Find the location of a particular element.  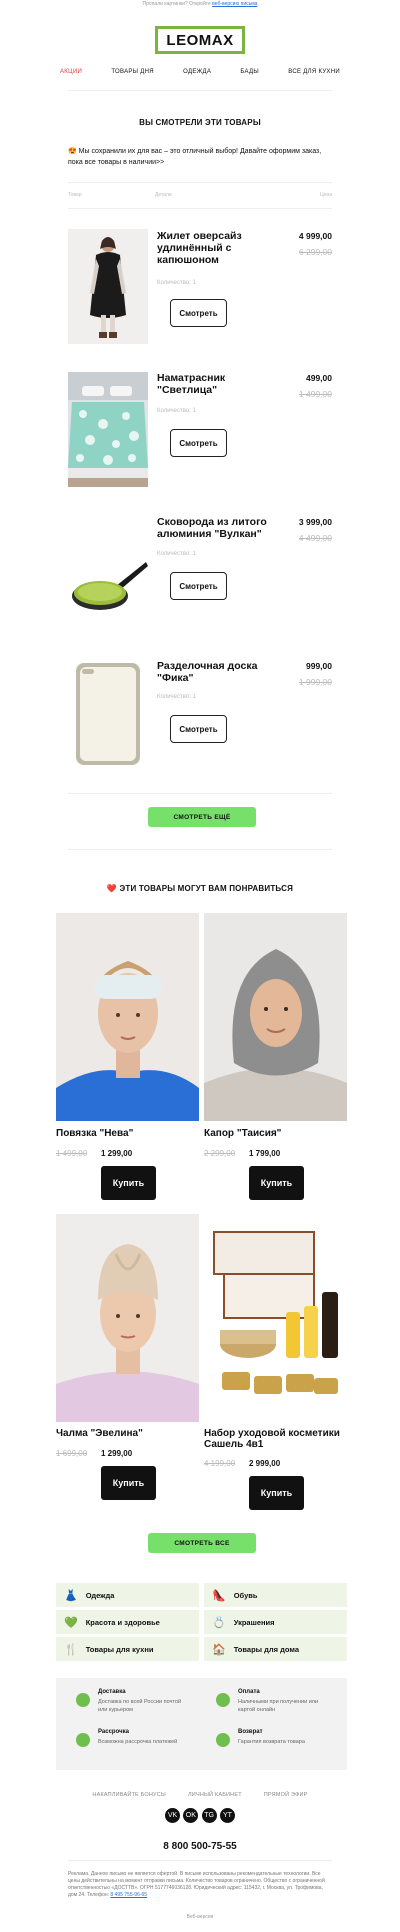

product-title: Наматрасник "Светлица" is located at coordinates (209, 384).